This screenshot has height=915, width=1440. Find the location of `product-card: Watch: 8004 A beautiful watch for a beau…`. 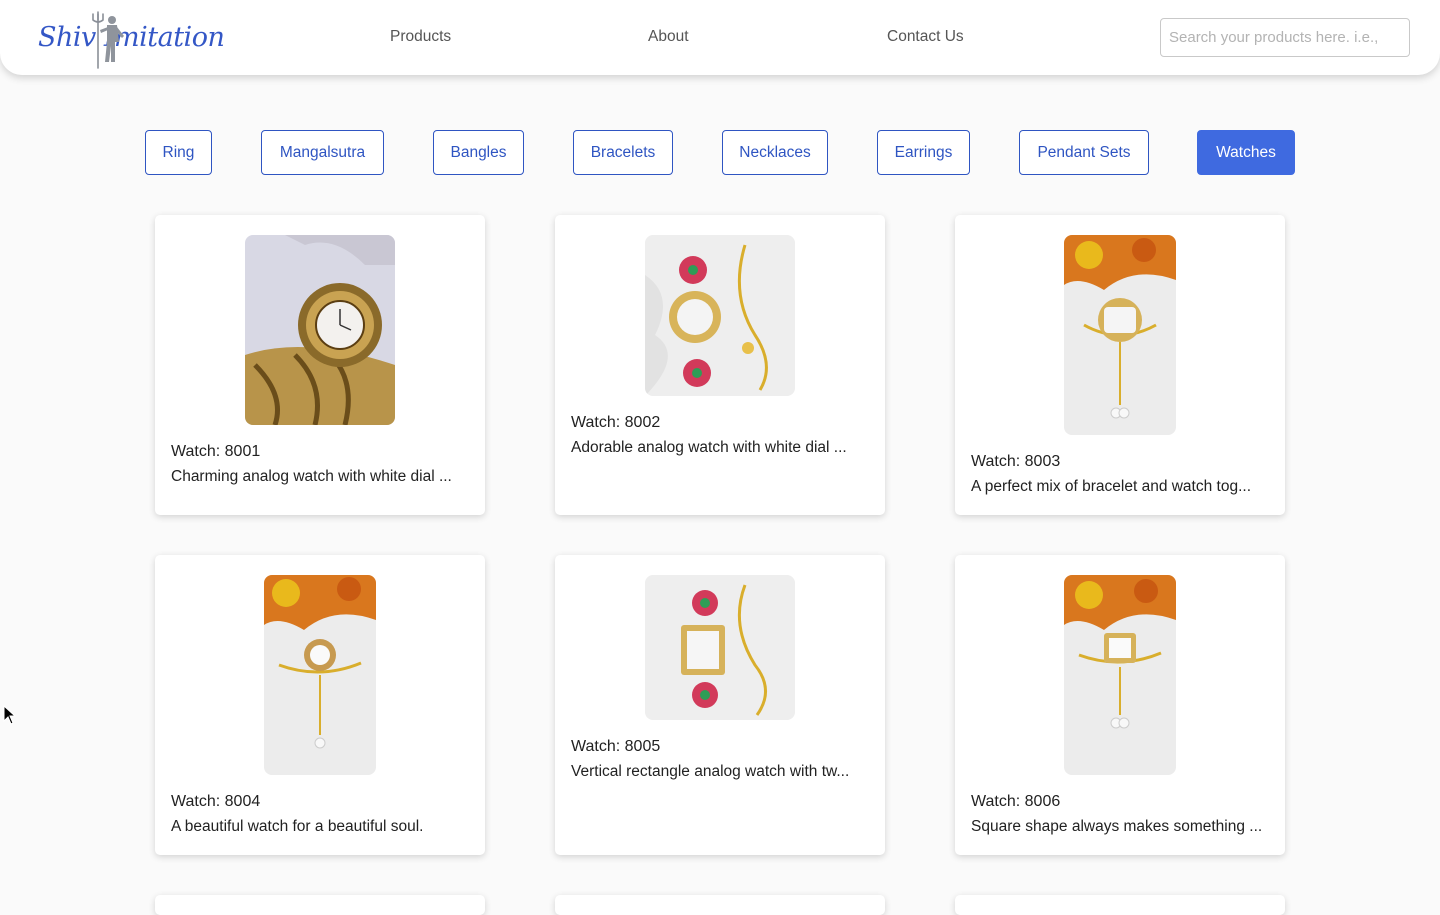

product-card: Watch: 8004 A beautiful watch for a beau… is located at coordinates (320, 705).